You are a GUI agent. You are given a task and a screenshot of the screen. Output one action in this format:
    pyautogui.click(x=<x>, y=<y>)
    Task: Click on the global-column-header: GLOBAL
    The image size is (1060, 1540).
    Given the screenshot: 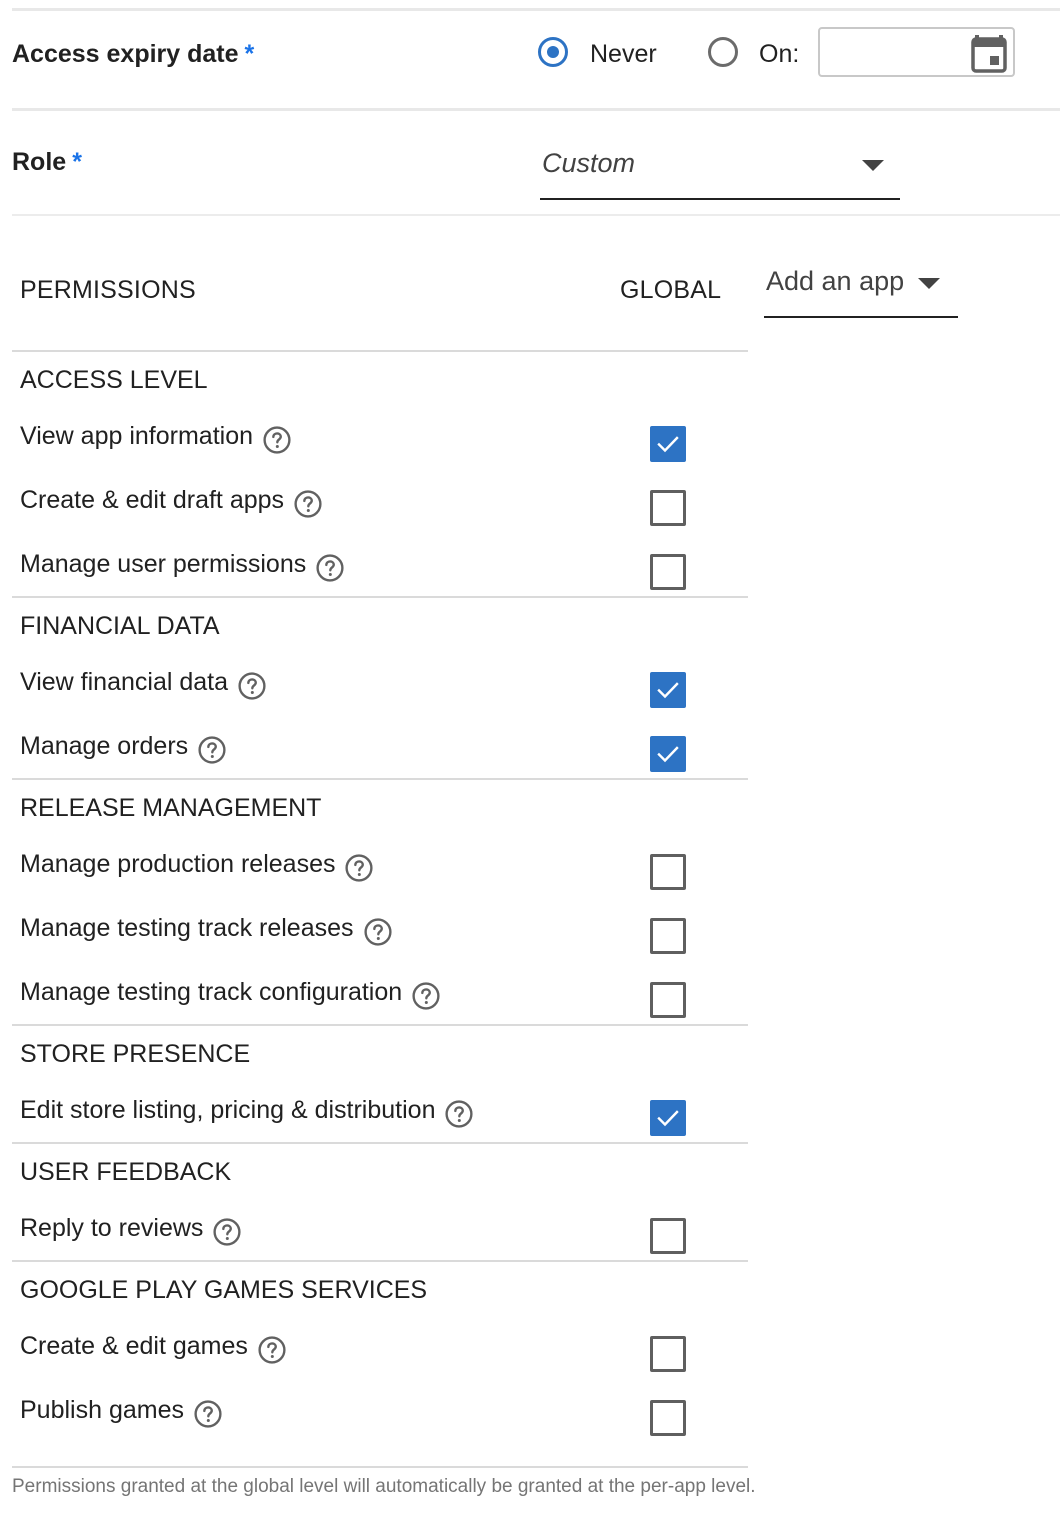 What is the action you would take?
    pyautogui.click(x=671, y=290)
    